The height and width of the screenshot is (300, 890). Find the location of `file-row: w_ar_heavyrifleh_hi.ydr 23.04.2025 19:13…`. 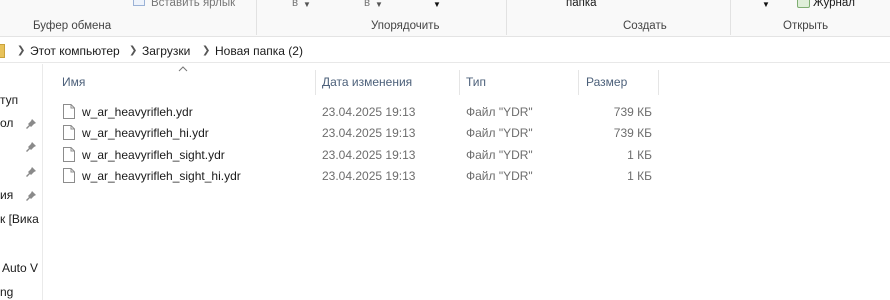

file-row: w_ar_heavyrifleh_hi.ydr 23.04.2025 19:13… is located at coordinates (362, 133).